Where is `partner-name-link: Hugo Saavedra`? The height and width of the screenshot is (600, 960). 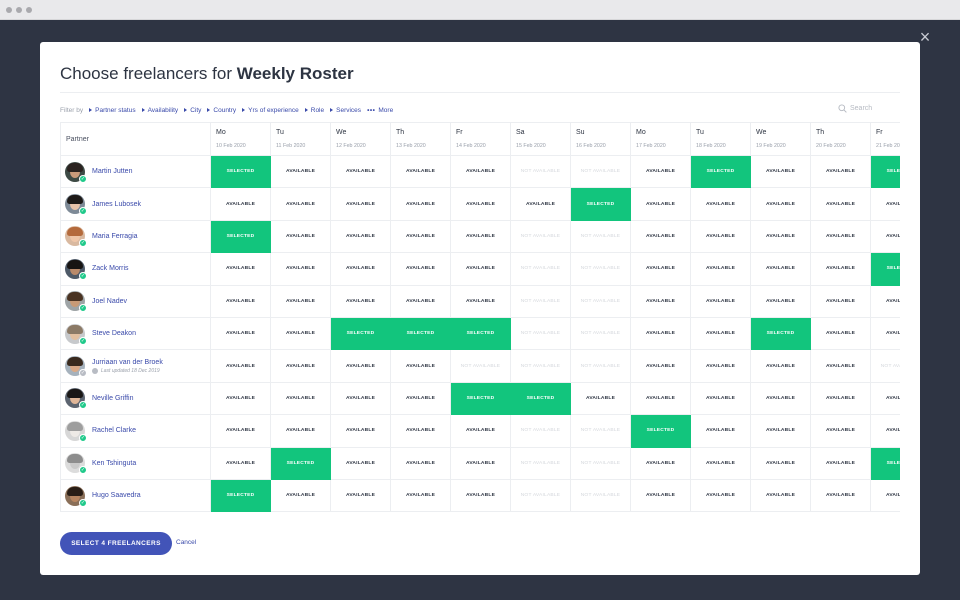 partner-name-link: Hugo Saavedra is located at coordinates (116, 495).